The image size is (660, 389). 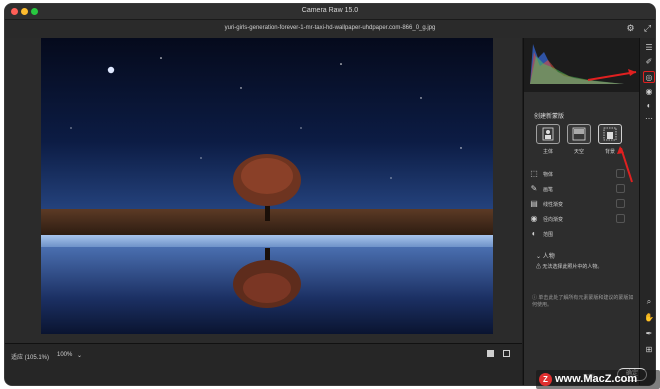 I want to click on people-warning-text: 无法选择此照片中的人物。, so click(x=572, y=267).